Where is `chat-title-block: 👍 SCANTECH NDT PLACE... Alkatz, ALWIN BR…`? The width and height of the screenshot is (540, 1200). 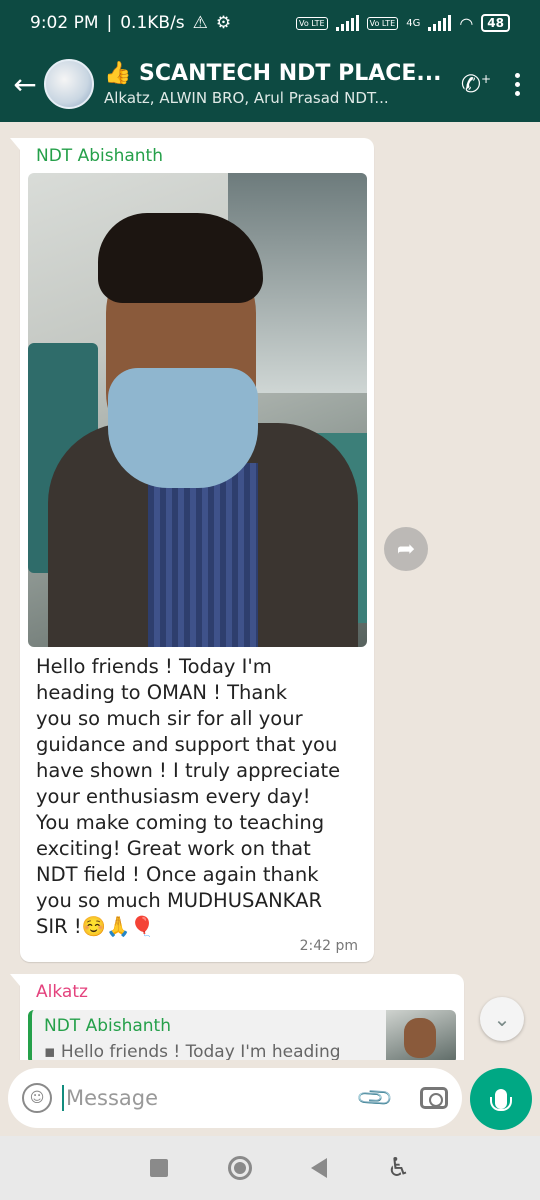
chat-title-block: 👍 SCANTECH NDT PLACE... Alkatz, ALWIN BR… is located at coordinates (276, 84).